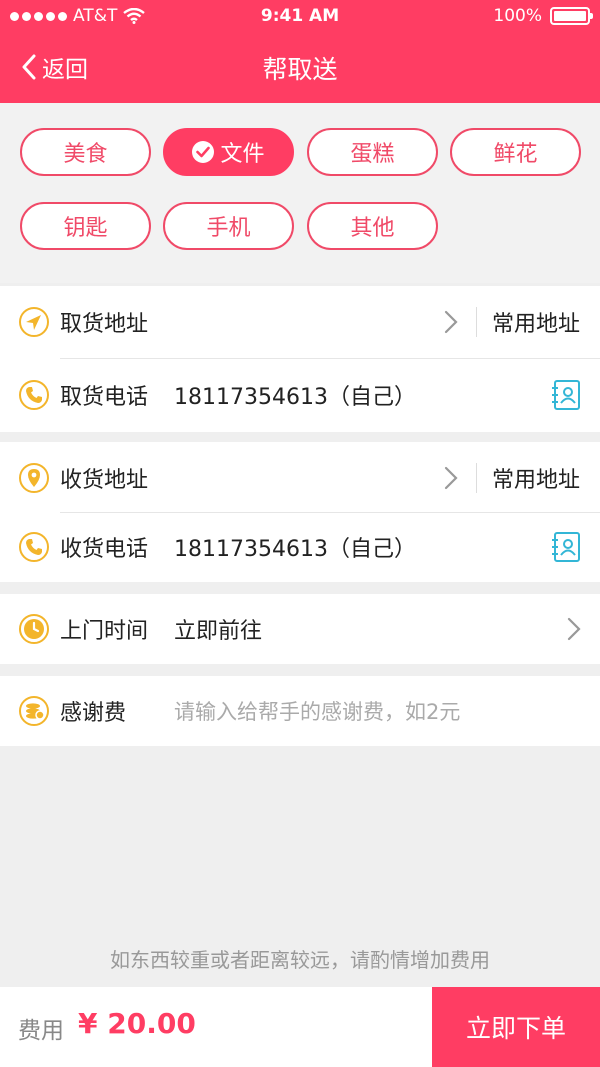  I want to click on tip-row: 感谢费 请输入给帮手的感谢费，如2元, so click(300, 711).